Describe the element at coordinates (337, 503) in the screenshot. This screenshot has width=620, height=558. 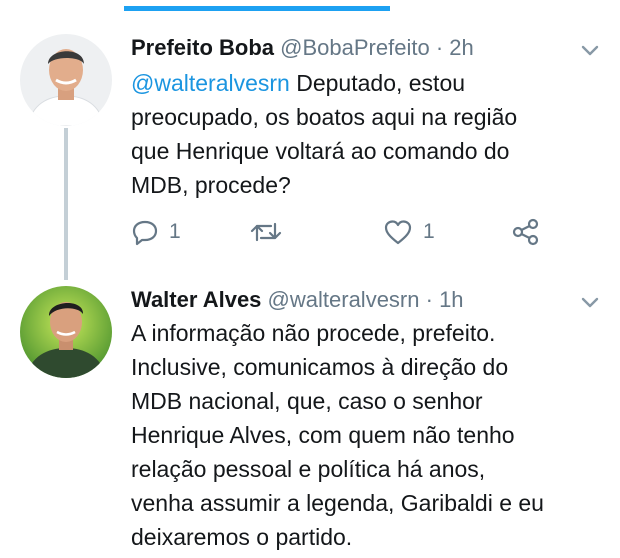
I see `text-line: venha assumir a legenda, Garibaldi e eu` at that location.